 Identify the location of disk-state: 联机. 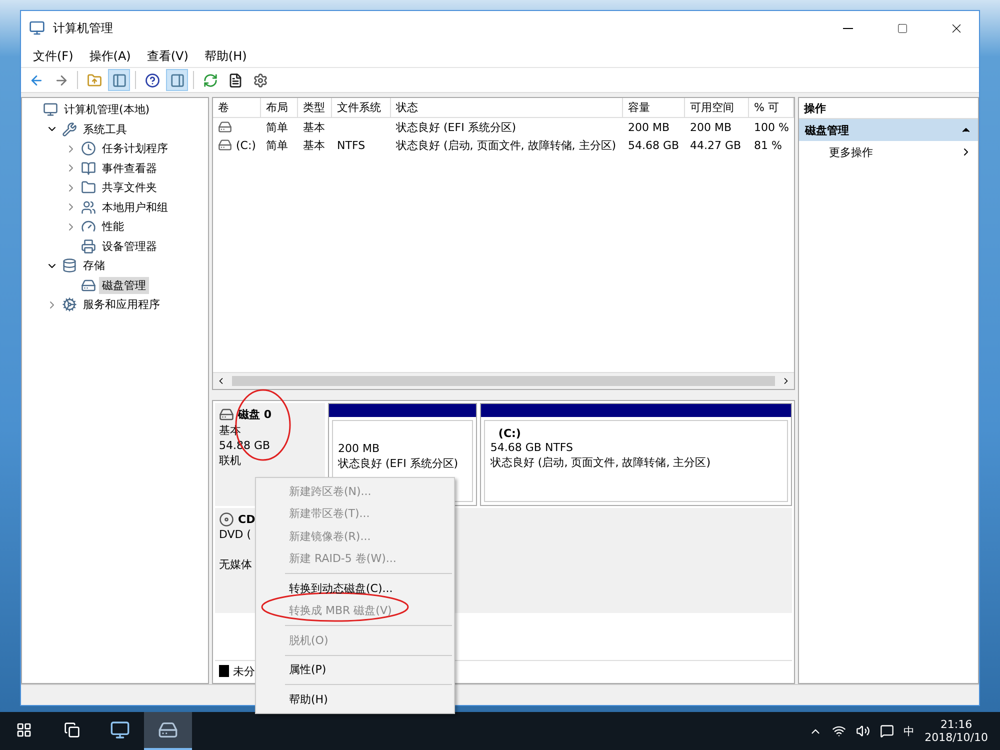
(230, 460).